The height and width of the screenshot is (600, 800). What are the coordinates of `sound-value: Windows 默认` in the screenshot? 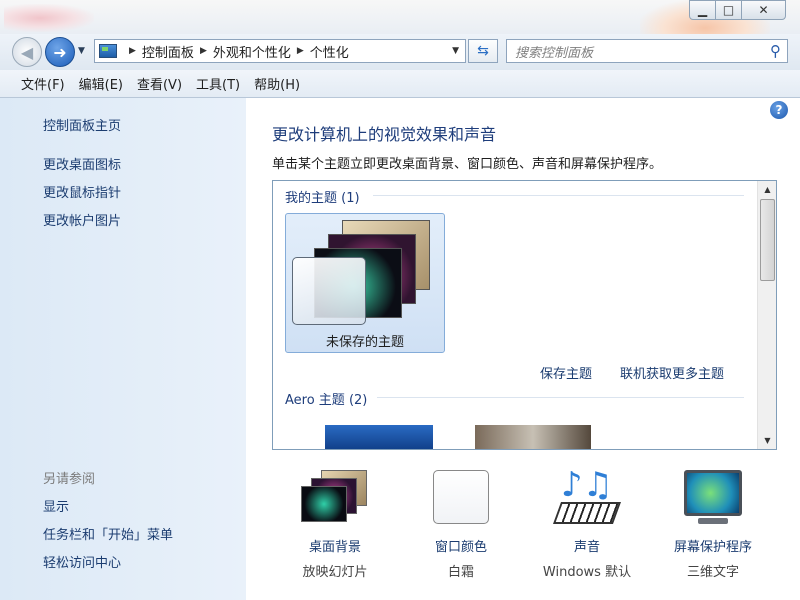 It's located at (587, 572).